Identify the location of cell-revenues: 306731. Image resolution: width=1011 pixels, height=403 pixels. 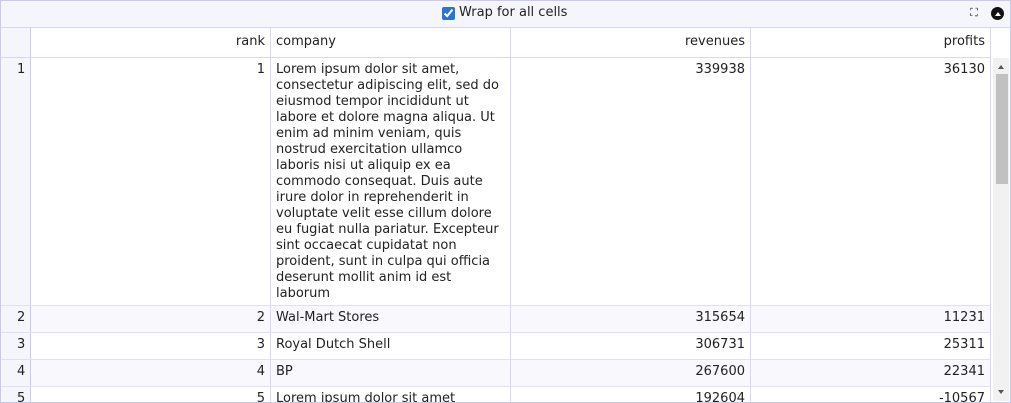
(631, 346).